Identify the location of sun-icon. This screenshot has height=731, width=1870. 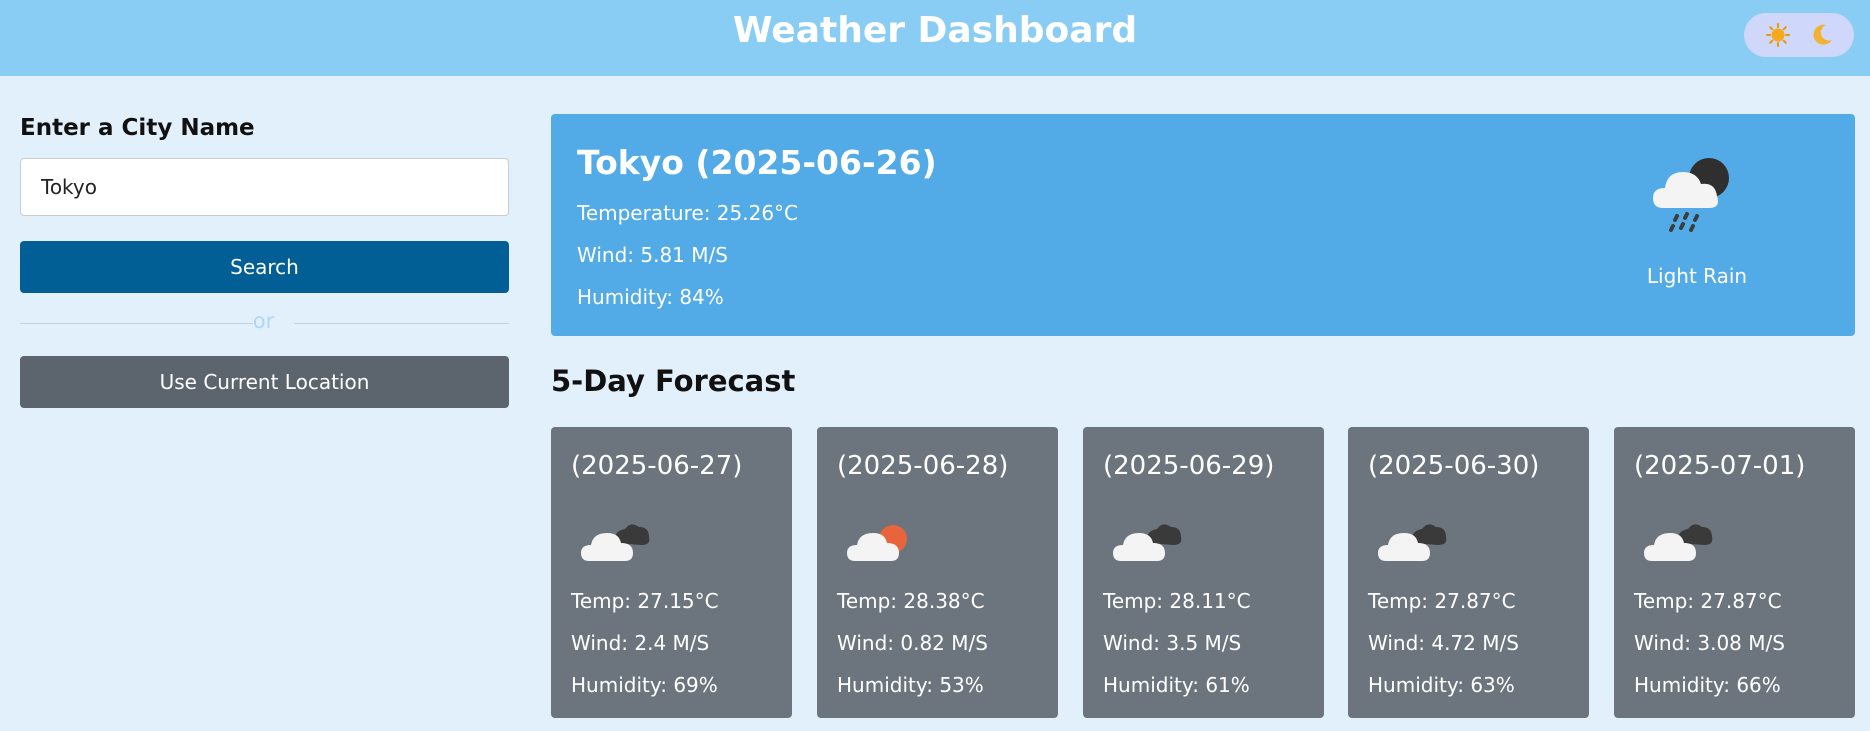
(1778, 35).